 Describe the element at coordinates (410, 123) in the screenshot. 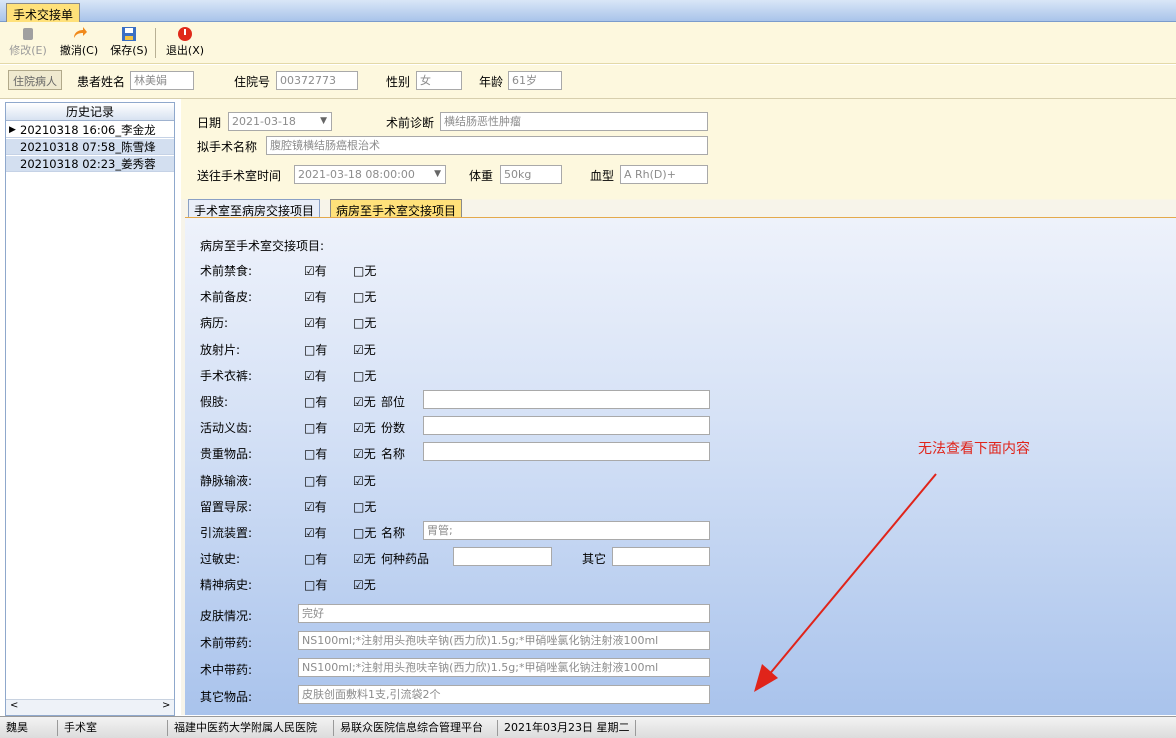

I see `diagnosis-label: 术前诊断` at that location.